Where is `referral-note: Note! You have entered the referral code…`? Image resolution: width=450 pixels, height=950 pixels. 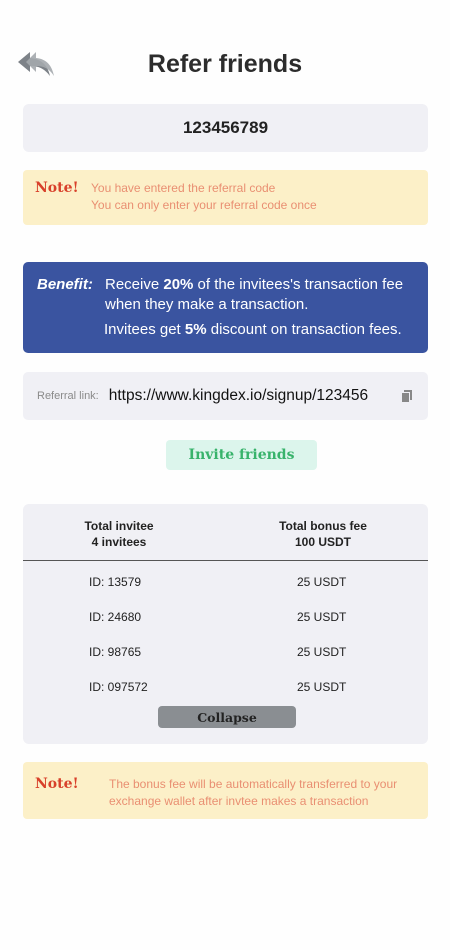
referral-note: Note! You have entered the referral code… is located at coordinates (225, 197).